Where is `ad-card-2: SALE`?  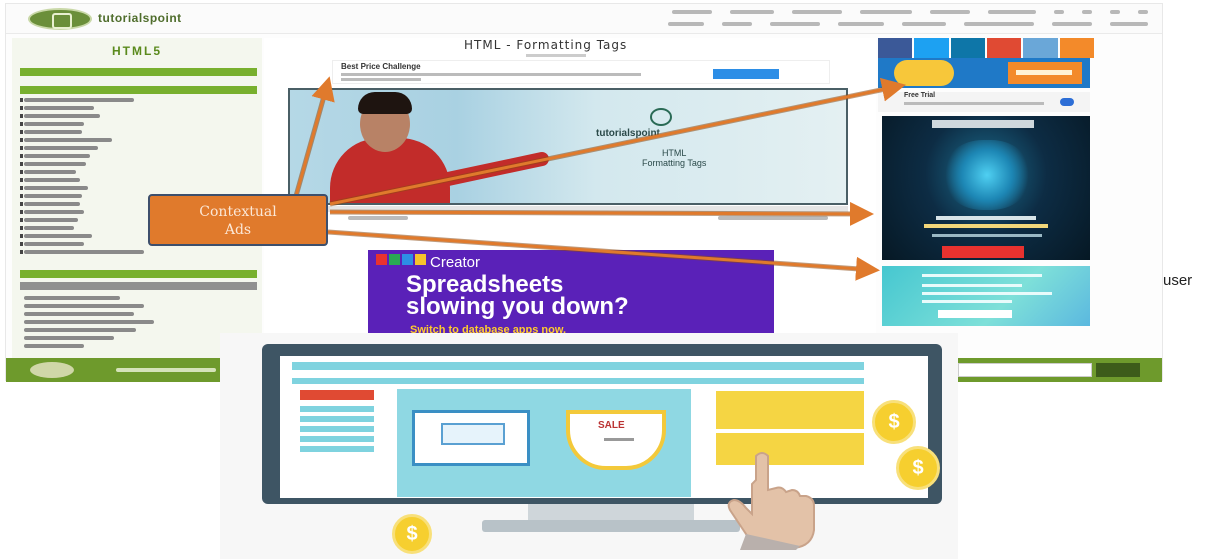 ad-card-2: SALE is located at coordinates (616, 440).